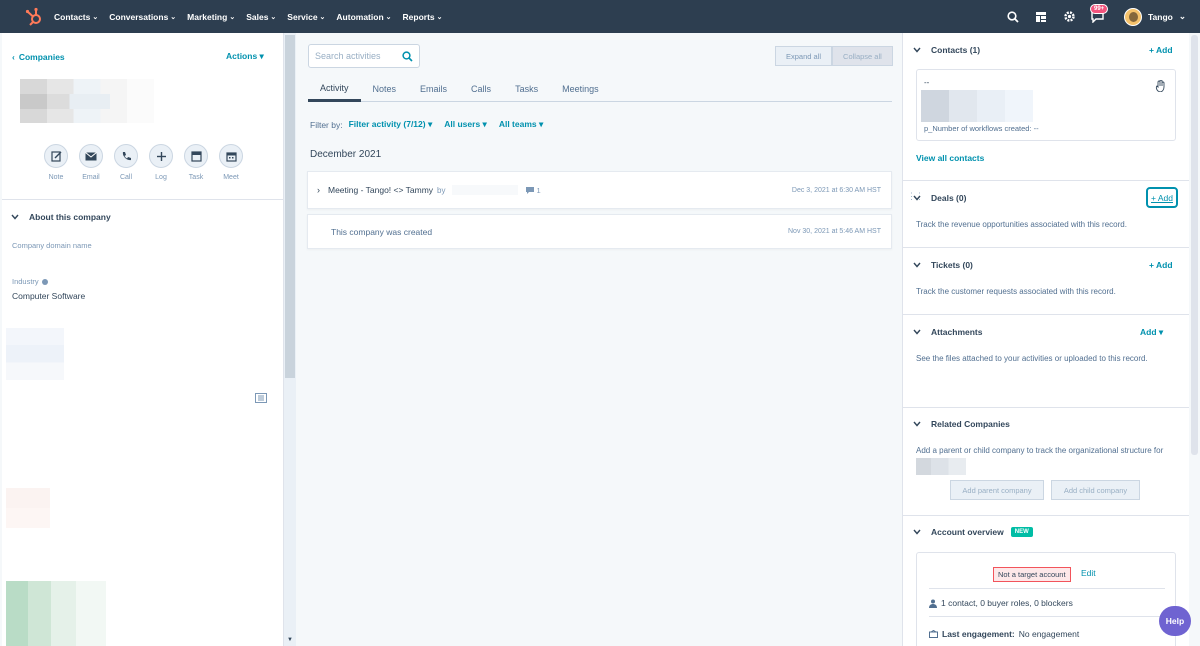 The image size is (1200, 646). I want to click on redacted-company-name, so click(941, 466).